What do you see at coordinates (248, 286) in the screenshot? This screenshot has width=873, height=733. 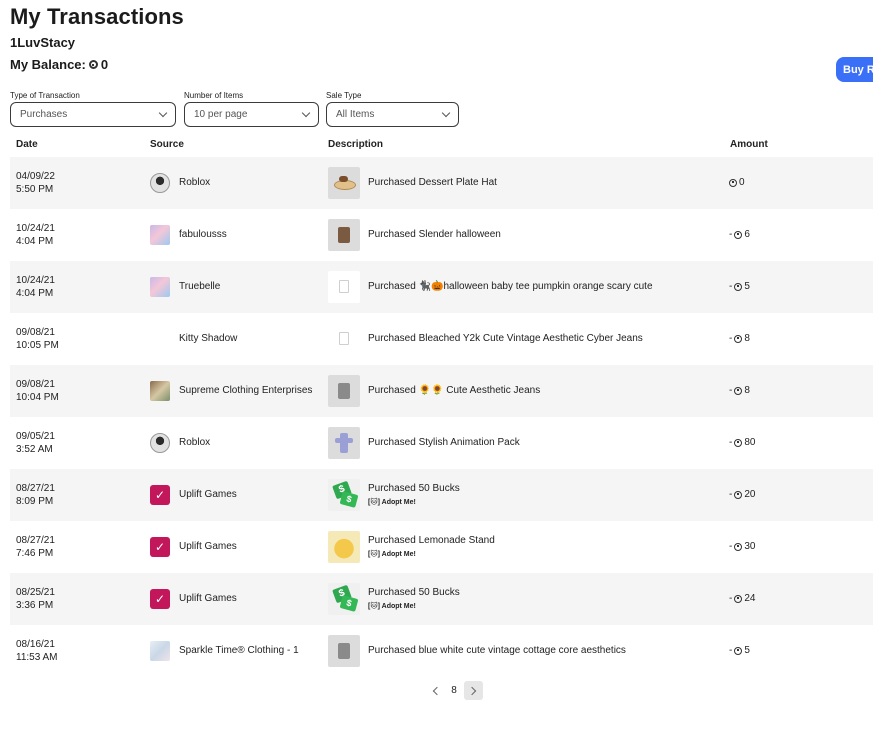 I see `source-name: Truebelle` at bounding box center [248, 286].